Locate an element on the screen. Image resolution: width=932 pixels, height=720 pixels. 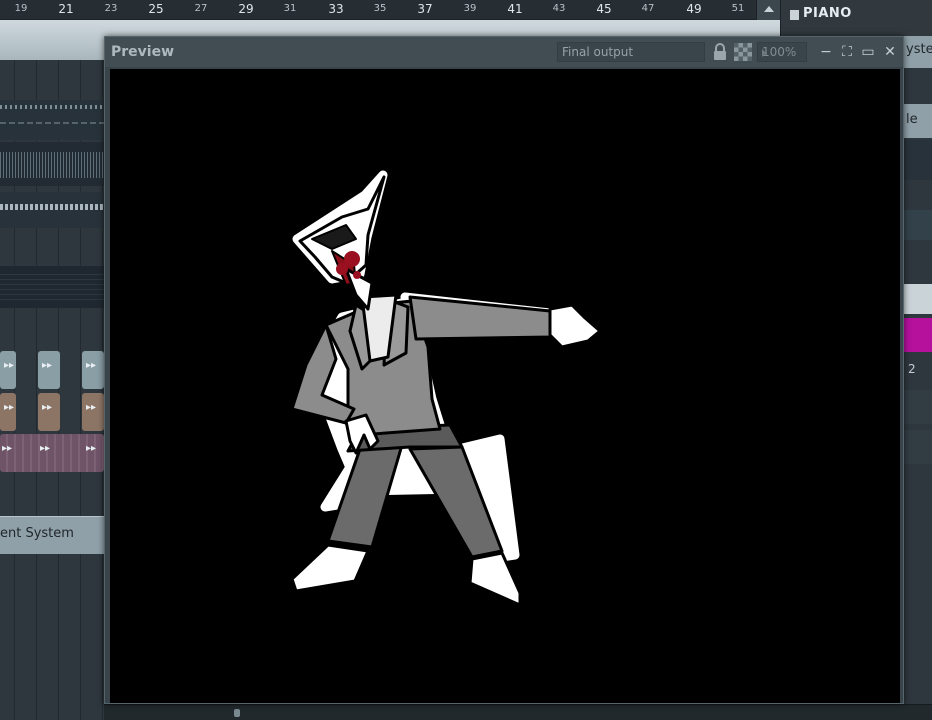
ruler-bar-number: 39 is located at coordinates (470, 8).